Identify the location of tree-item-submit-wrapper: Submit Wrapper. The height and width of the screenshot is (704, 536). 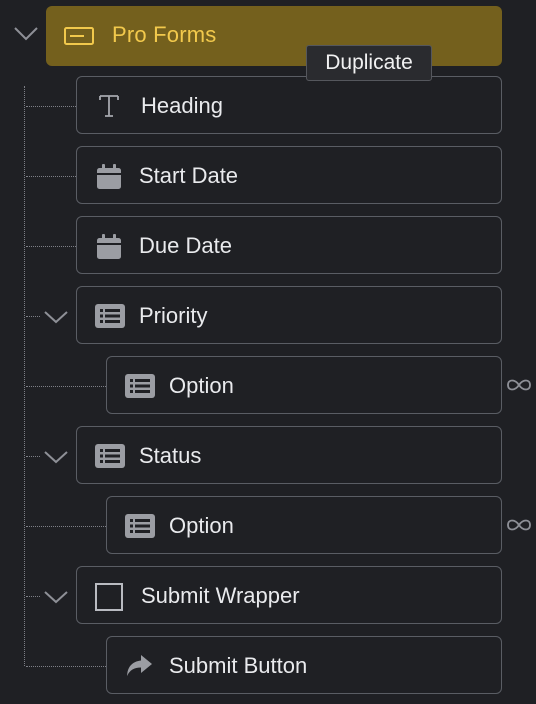
(289, 595).